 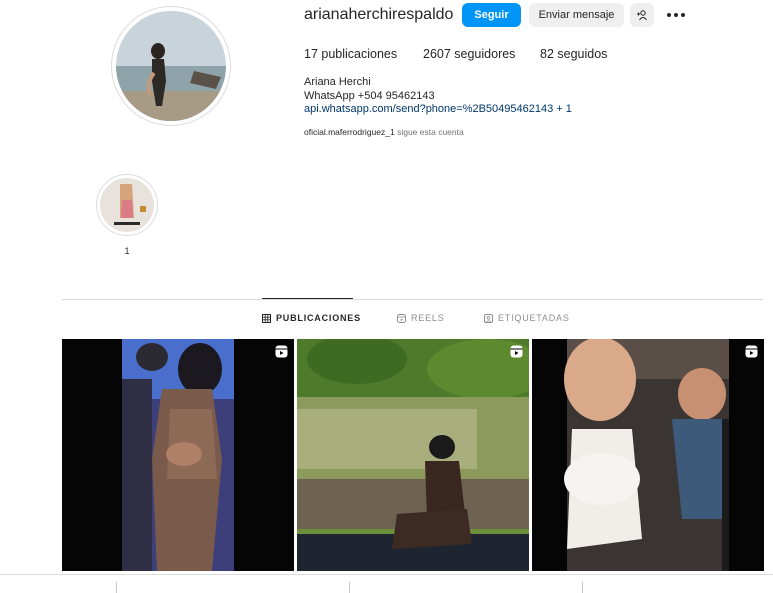 I want to click on follow-button: Seguir, so click(x=491, y=15).